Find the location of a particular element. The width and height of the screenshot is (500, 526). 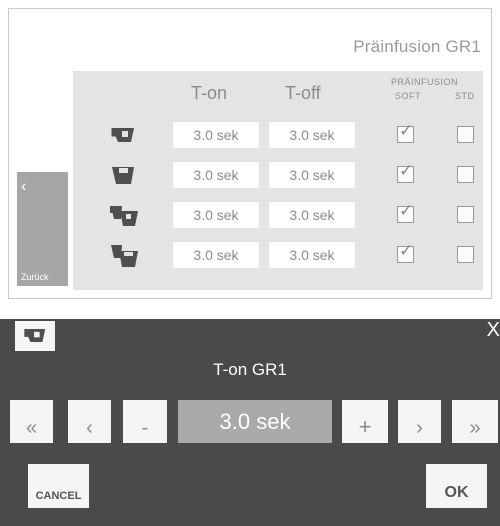

column-header-preinfusion: PRÄINFUSION is located at coordinates (425, 82).